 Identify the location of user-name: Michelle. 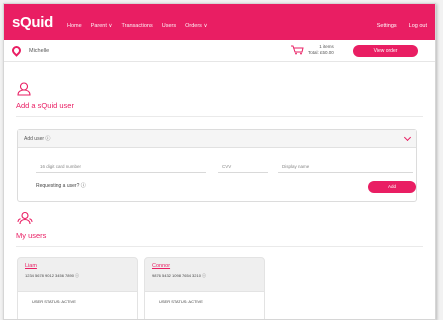
(39, 50).